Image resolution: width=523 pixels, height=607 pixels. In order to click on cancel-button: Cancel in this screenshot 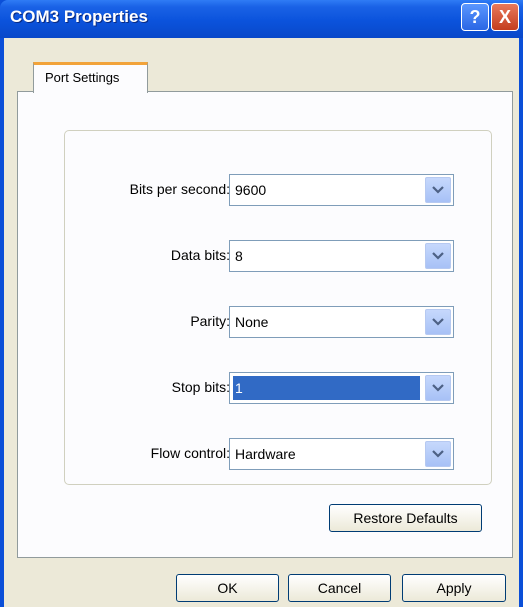, I will do `click(339, 588)`.